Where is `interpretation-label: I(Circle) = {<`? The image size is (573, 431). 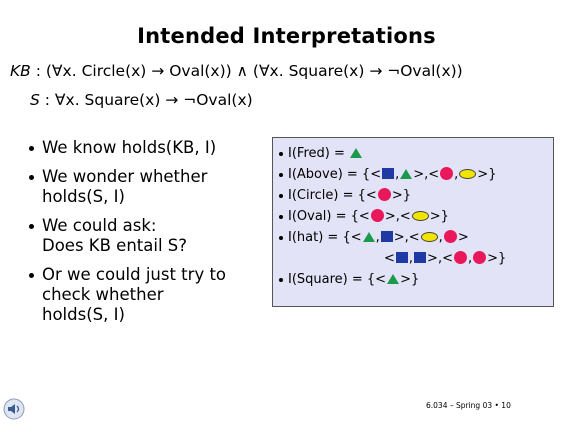 interpretation-label: I(Circle) = {< is located at coordinates (332, 195).